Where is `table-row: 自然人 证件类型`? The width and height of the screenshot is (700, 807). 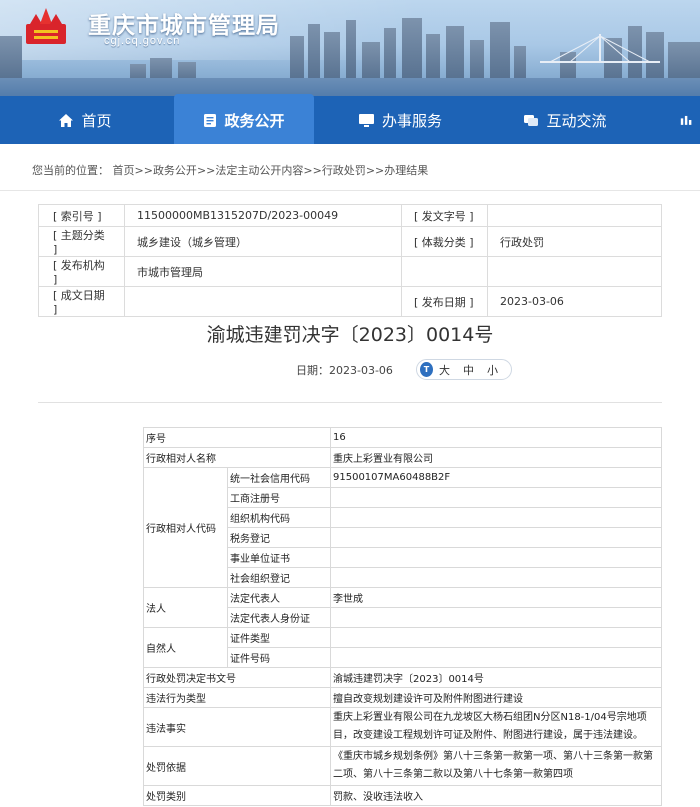 table-row: 自然人 证件类型 is located at coordinates (402, 647).